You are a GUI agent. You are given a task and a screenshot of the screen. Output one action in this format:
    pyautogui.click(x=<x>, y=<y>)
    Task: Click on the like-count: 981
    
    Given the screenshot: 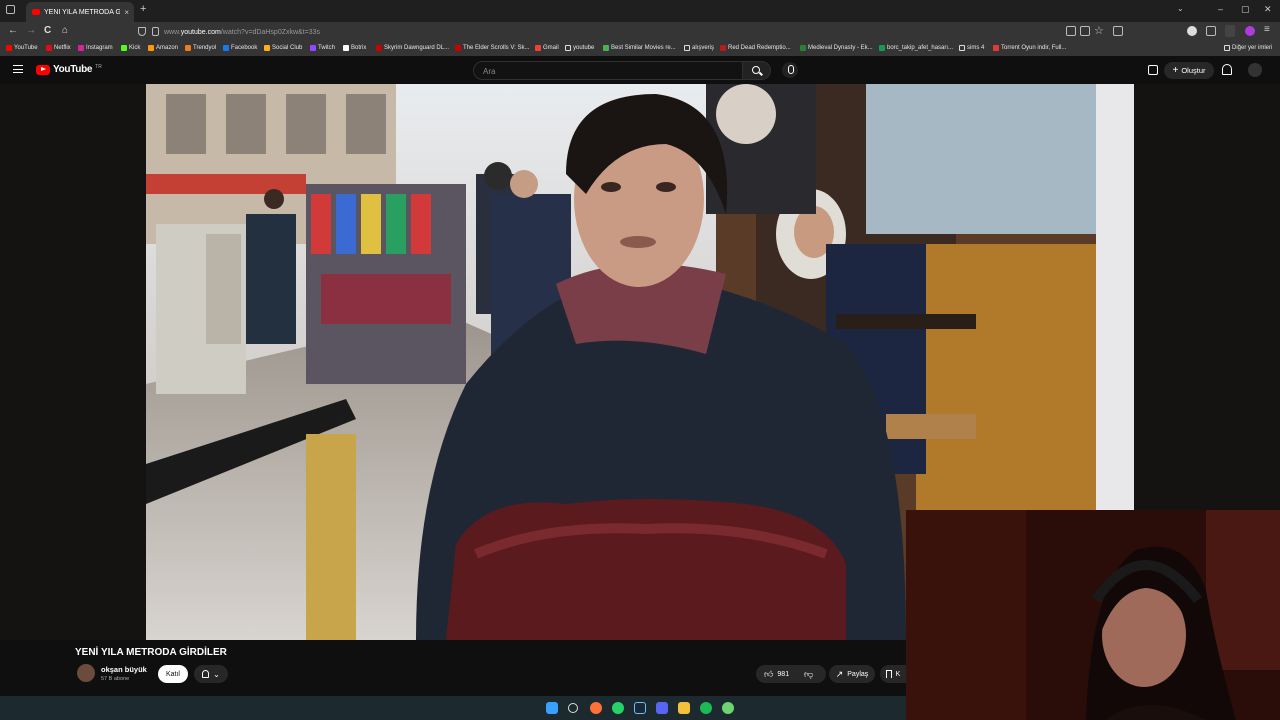 What is the action you would take?
    pyautogui.click(x=783, y=674)
    